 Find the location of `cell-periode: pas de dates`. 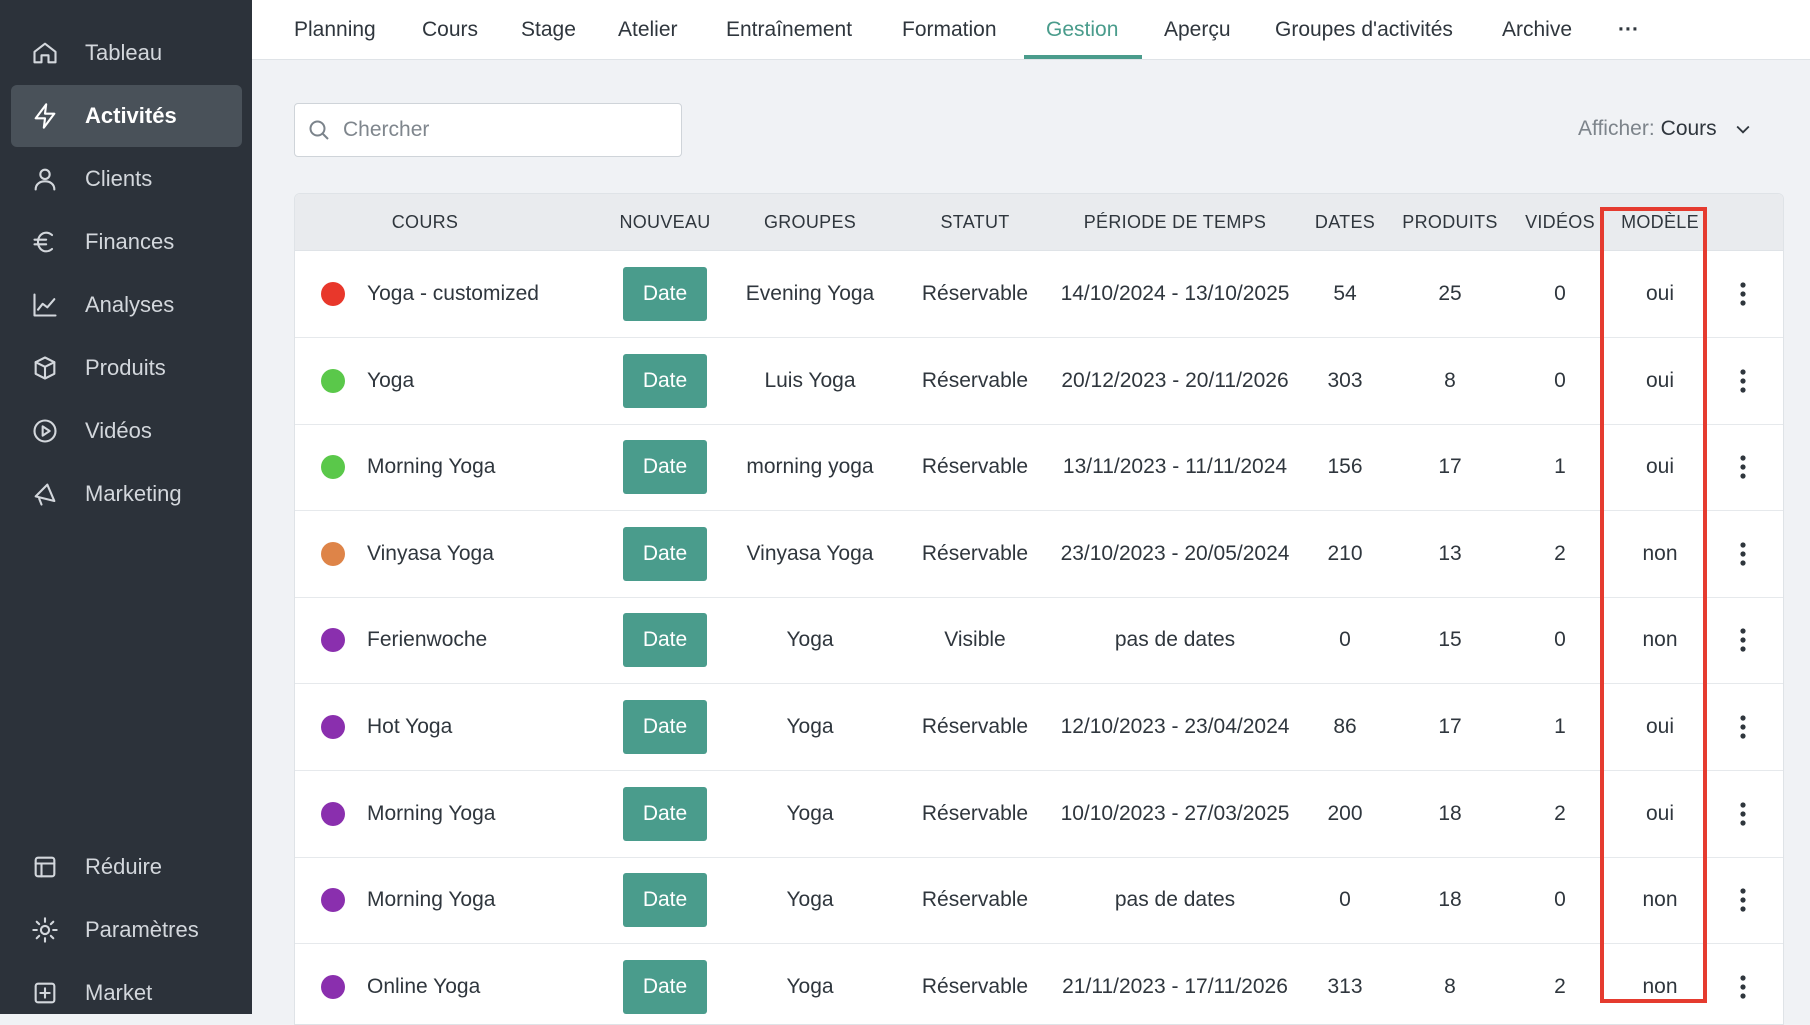

cell-periode: pas de dates is located at coordinates (1175, 900).